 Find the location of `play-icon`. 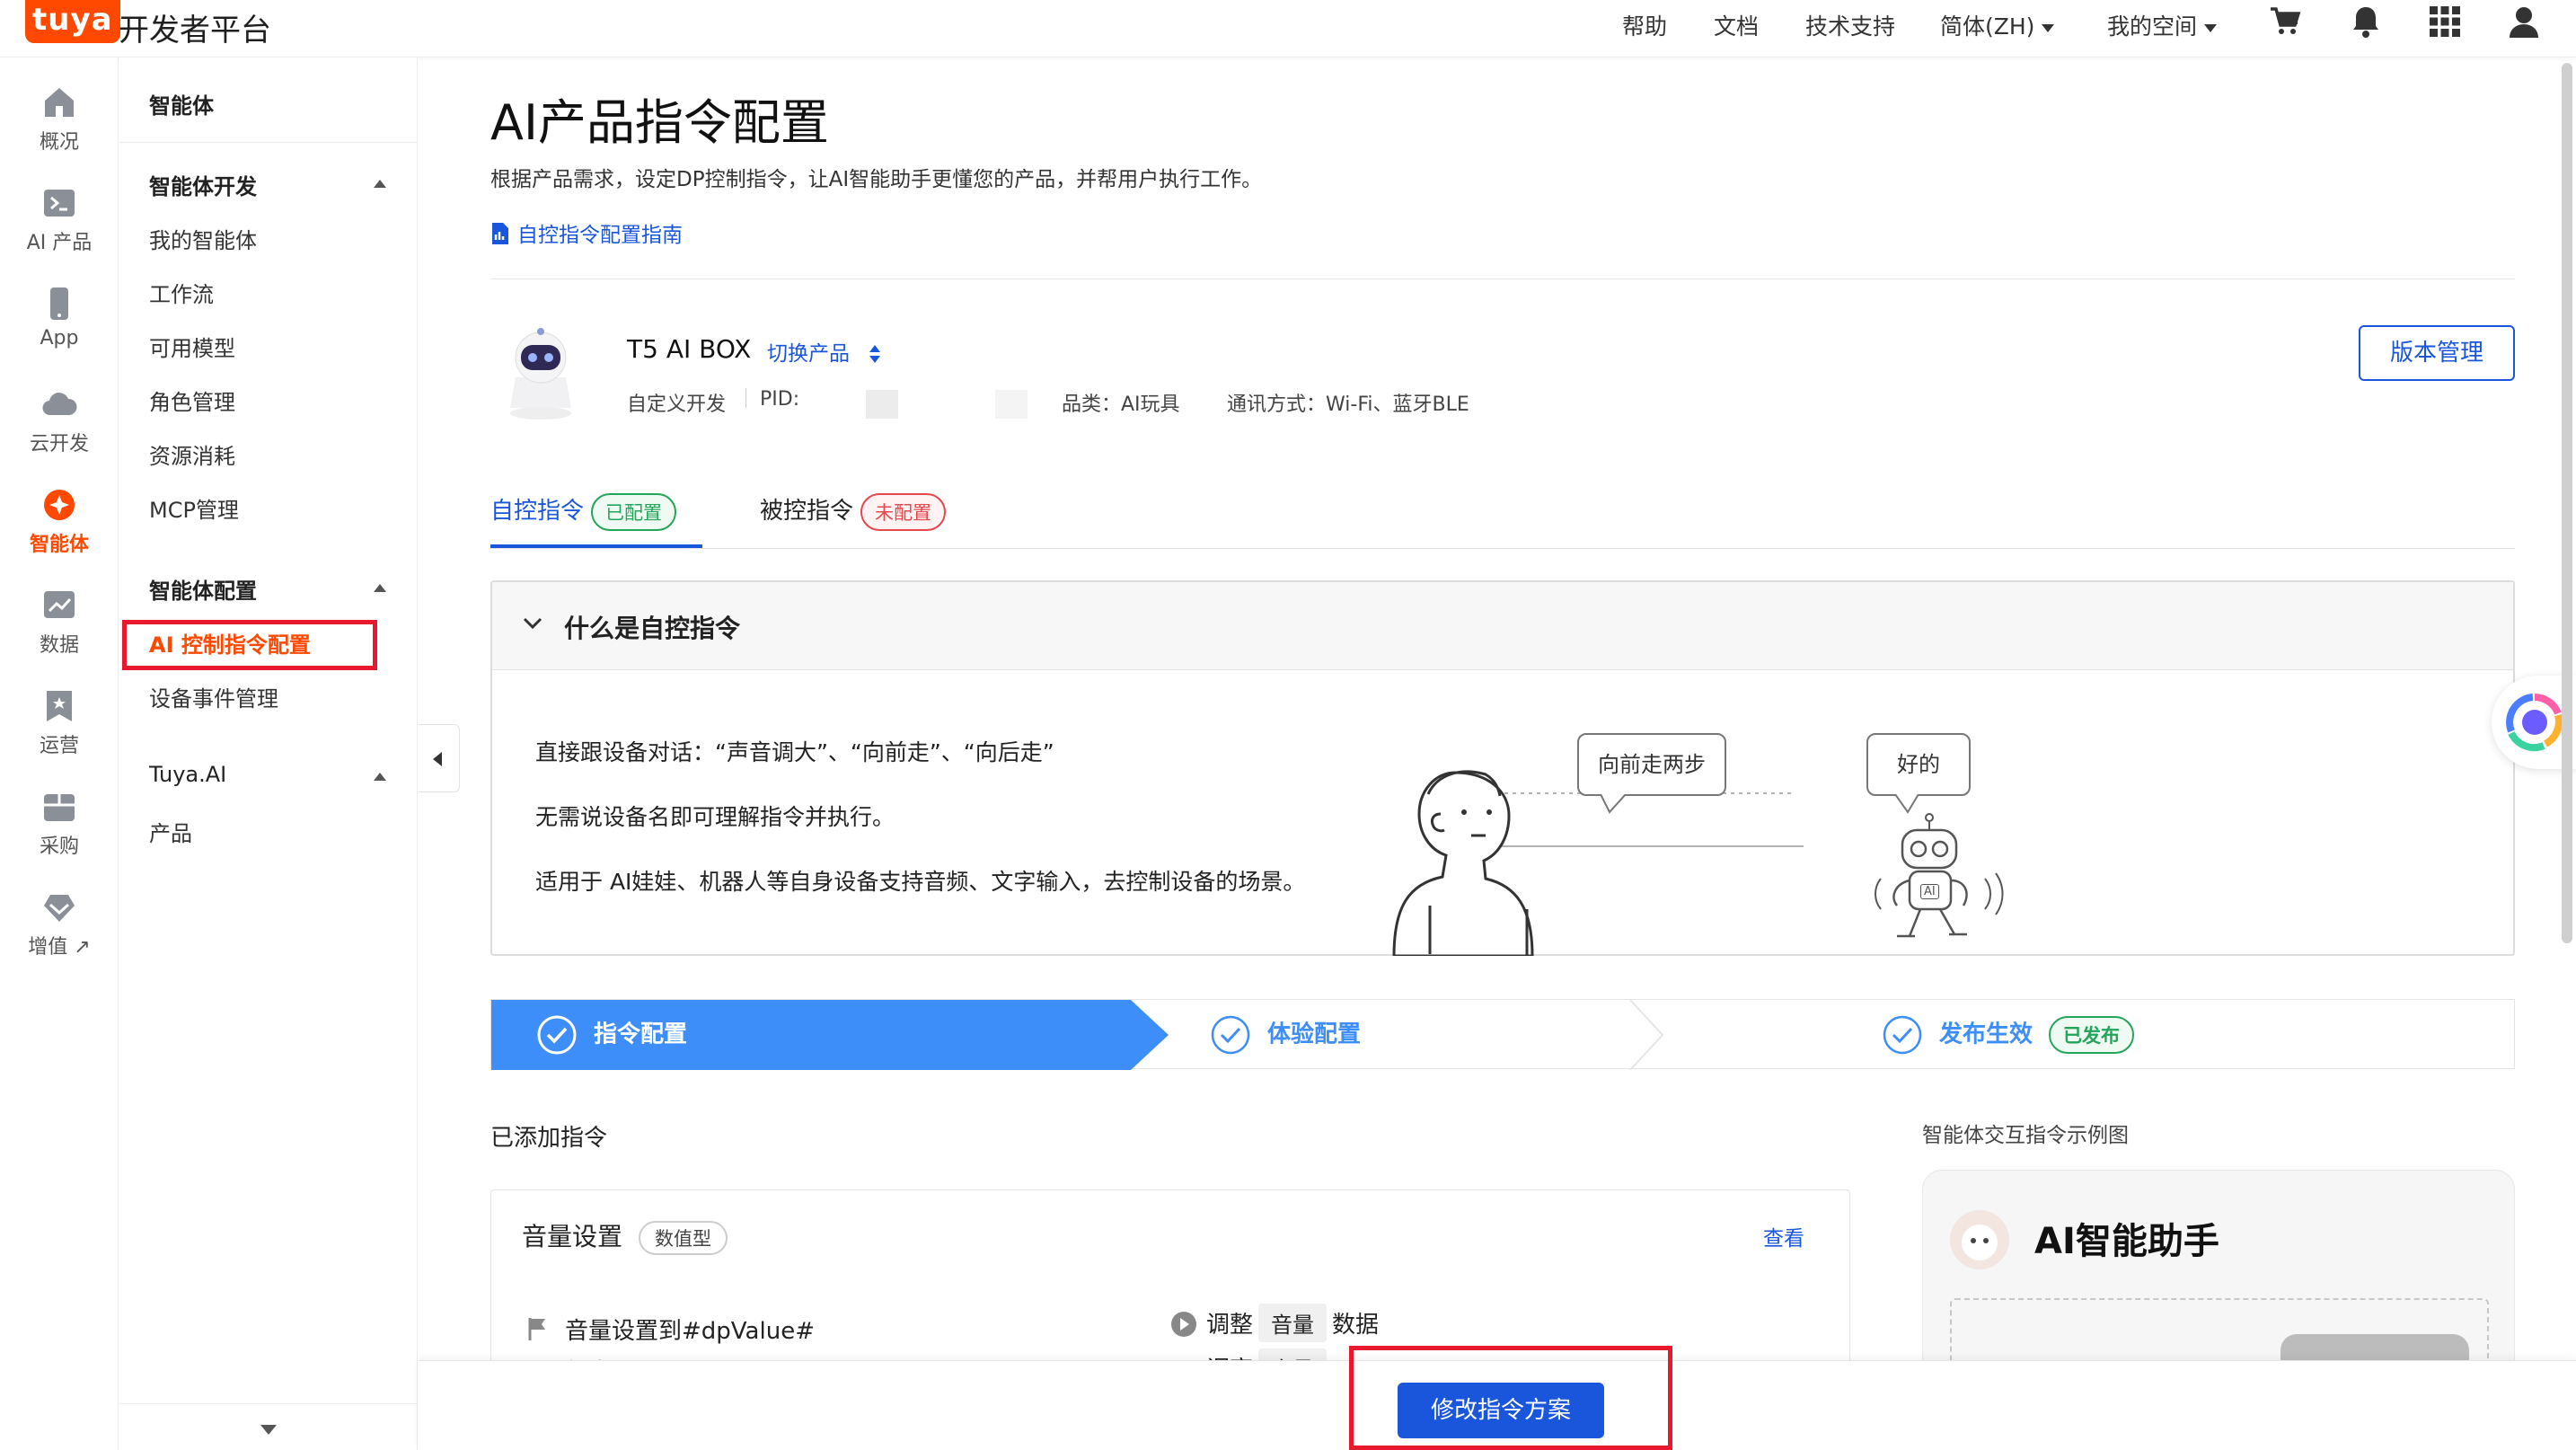

play-icon is located at coordinates (1183, 1324).